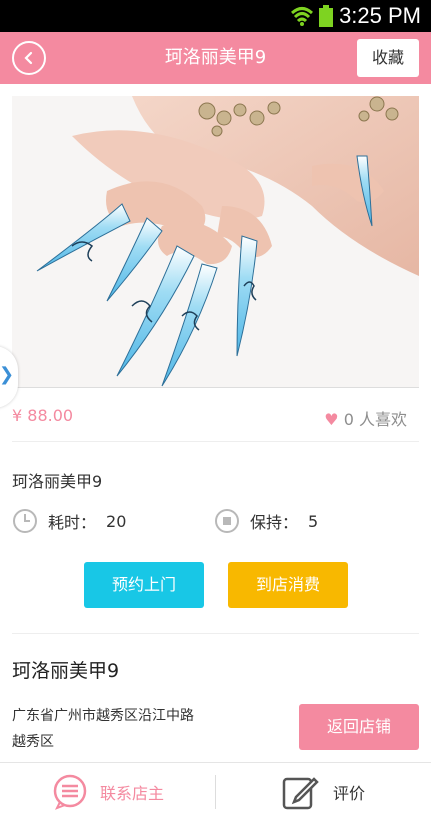 The width and height of the screenshot is (431, 821). Describe the element at coordinates (323, 792) in the screenshot. I see `review-button: 评价` at that location.